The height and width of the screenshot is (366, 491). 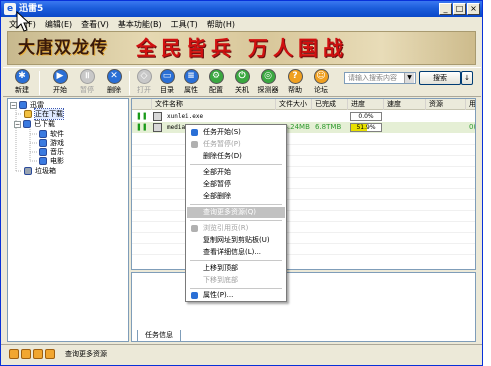 I want to click on ctx-move-bottom: 下移到底部, so click(x=236, y=280).